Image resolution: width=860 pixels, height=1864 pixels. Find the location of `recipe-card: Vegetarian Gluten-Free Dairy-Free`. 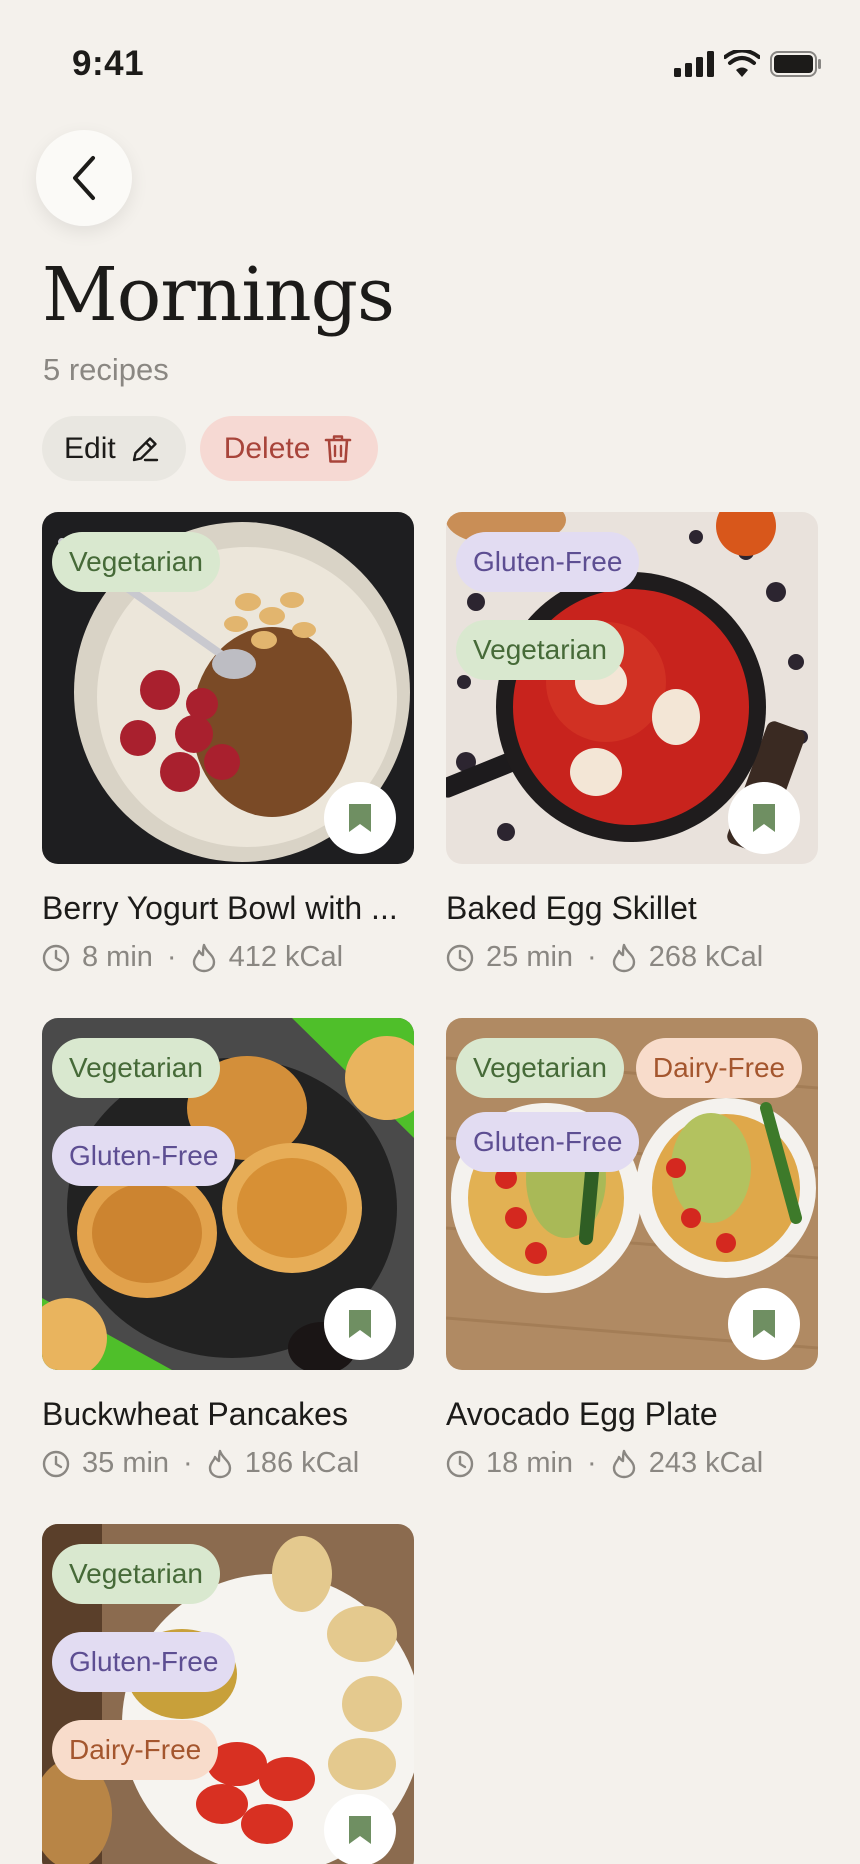

recipe-card: Vegetarian Gluten-Free Dairy-Free is located at coordinates (228, 1694).